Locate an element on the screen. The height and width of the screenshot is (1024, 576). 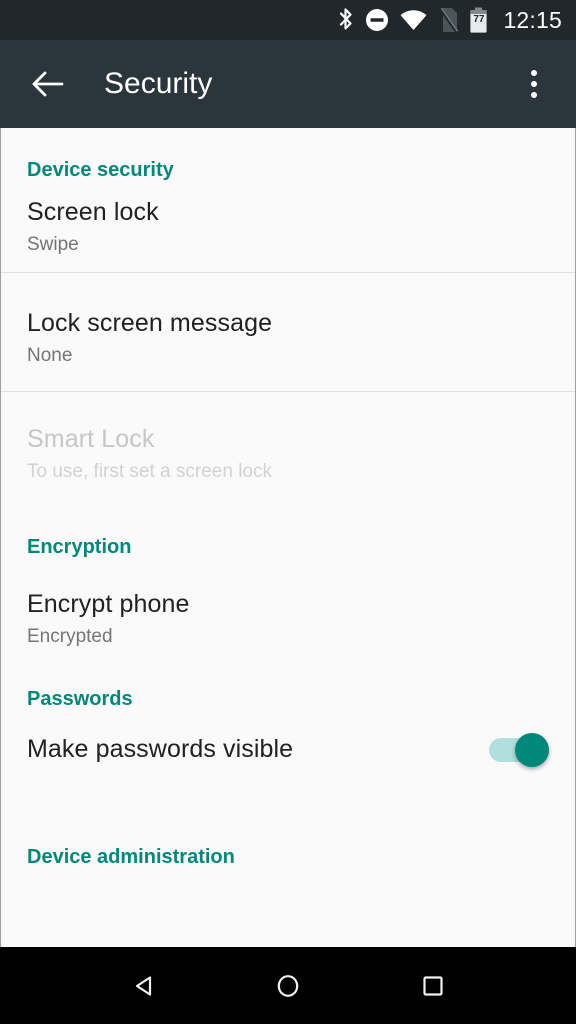
overflow-menu-icon is located at coordinates (534, 84).